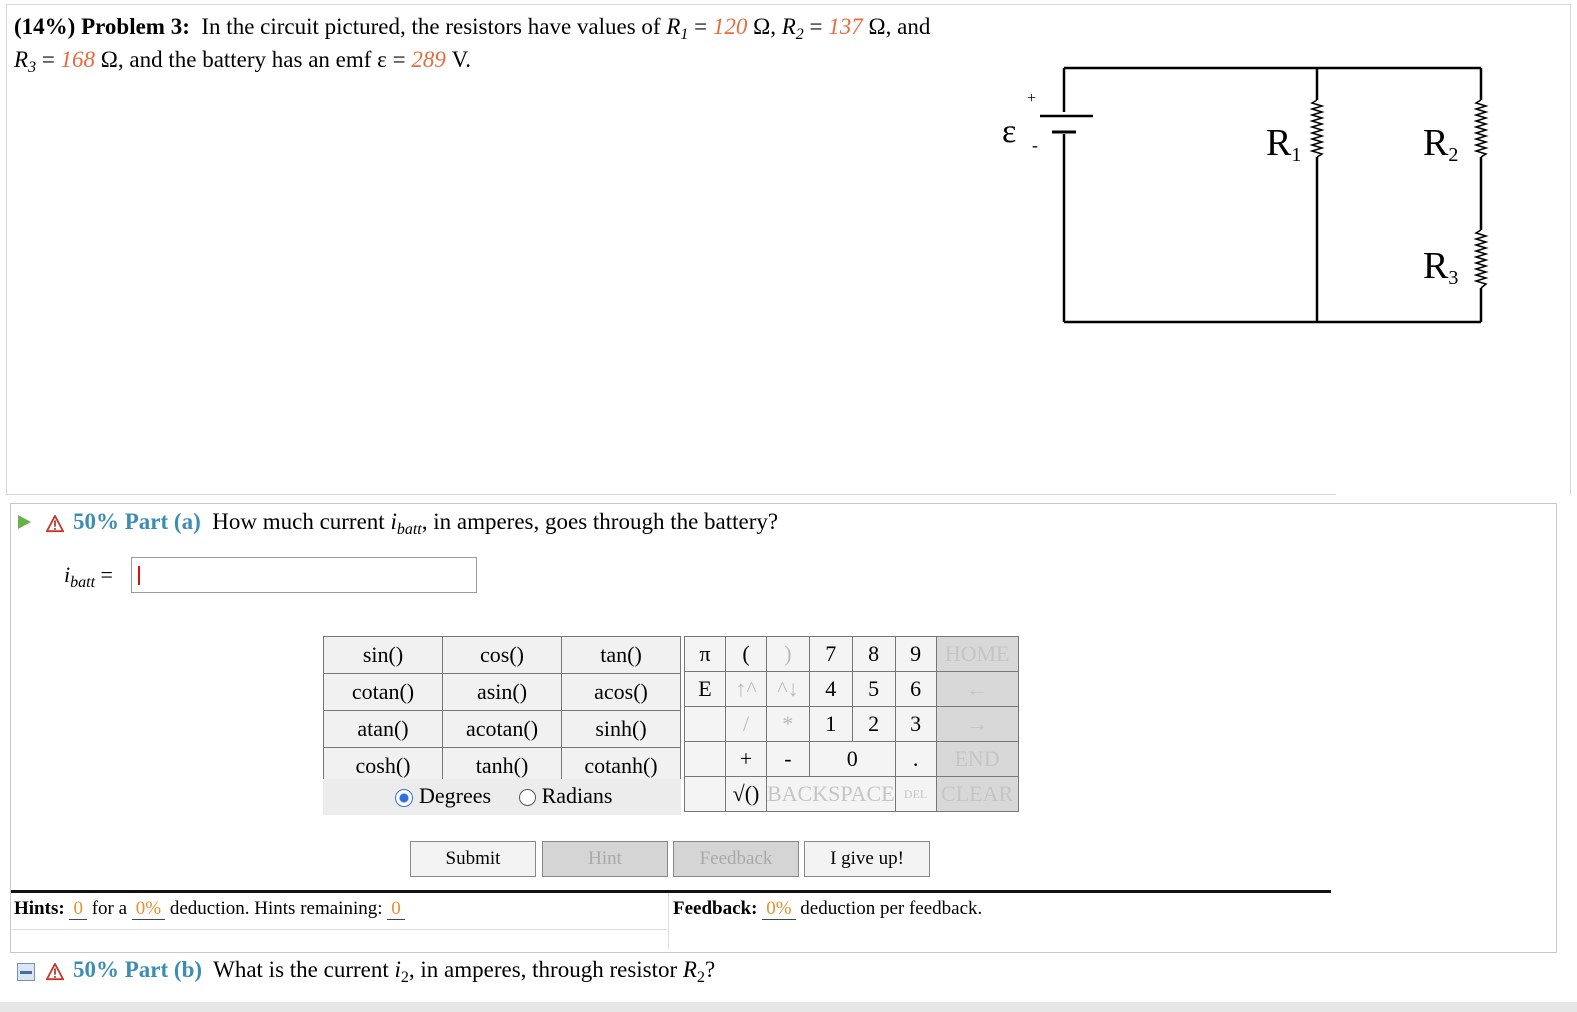 Image resolution: width=1577 pixels, height=1012 pixels. I want to click on decimal-button: ., so click(915, 759).